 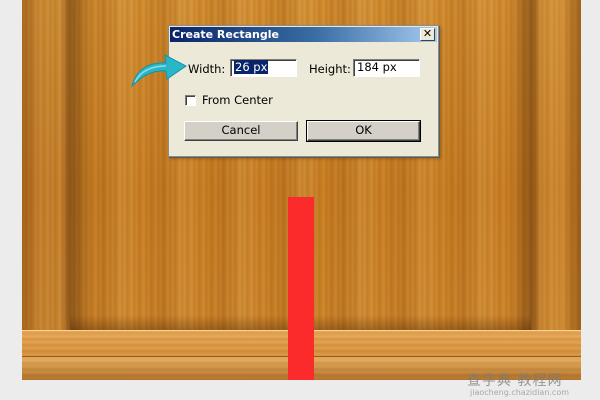 I want to click on cabinet-inner-shadow-left, so click(x=81, y=165).